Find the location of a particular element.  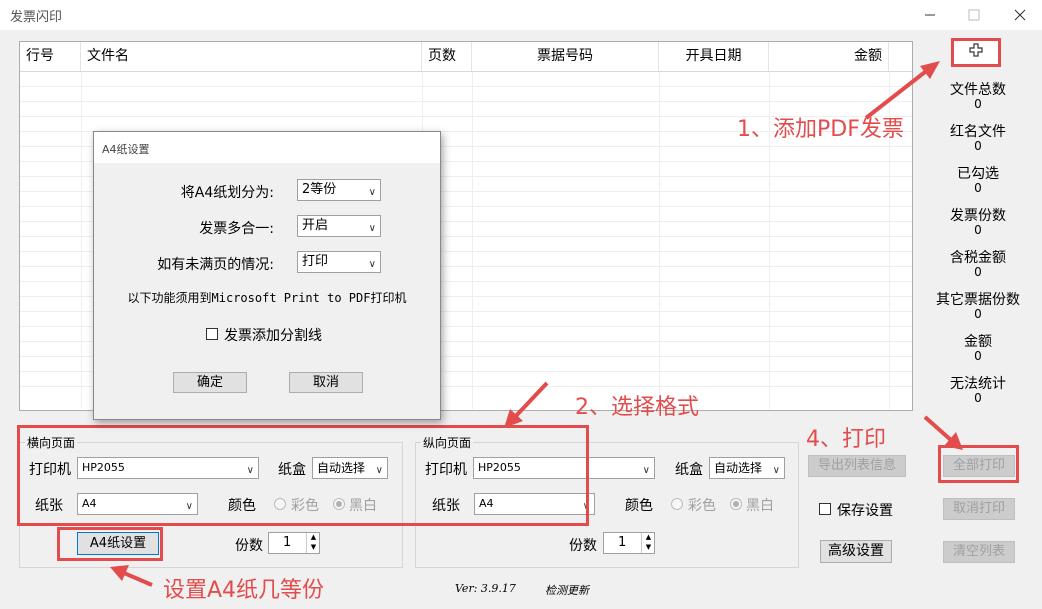

partial-page-value: 打印 is located at coordinates (315, 261).